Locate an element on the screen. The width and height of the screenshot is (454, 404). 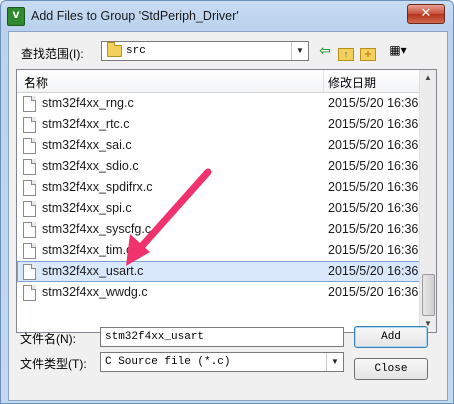
file-name: stm32f4xx_spdifrx.c is located at coordinates (97, 187).